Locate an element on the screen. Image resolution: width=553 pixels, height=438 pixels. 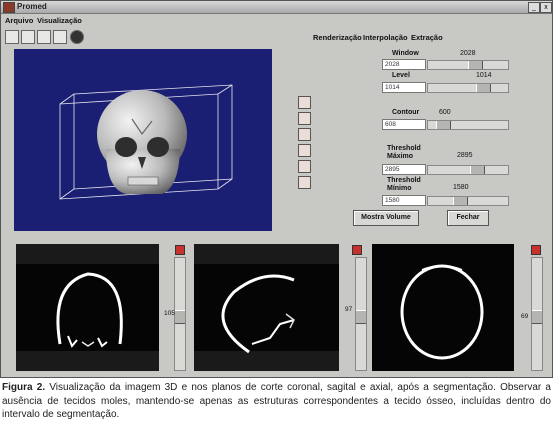
level-value: 1014 is located at coordinates (484, 75).